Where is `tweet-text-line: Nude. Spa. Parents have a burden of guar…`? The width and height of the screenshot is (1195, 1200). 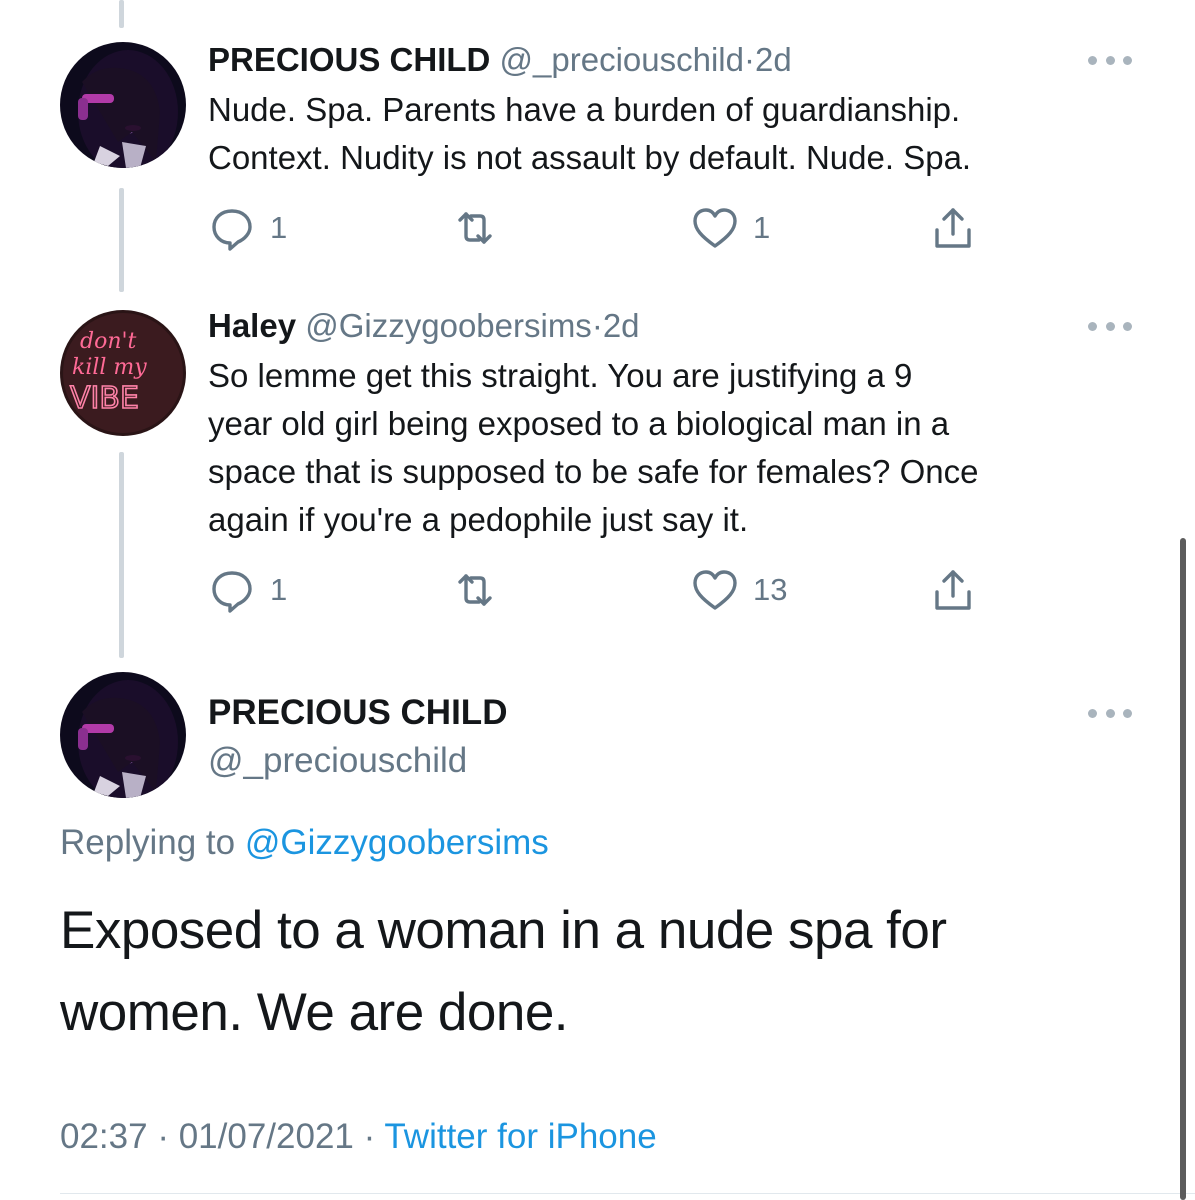 tweet-text-line: Nude. Spa. Parents have a burden of guar… is located at coordinates (584, 109).